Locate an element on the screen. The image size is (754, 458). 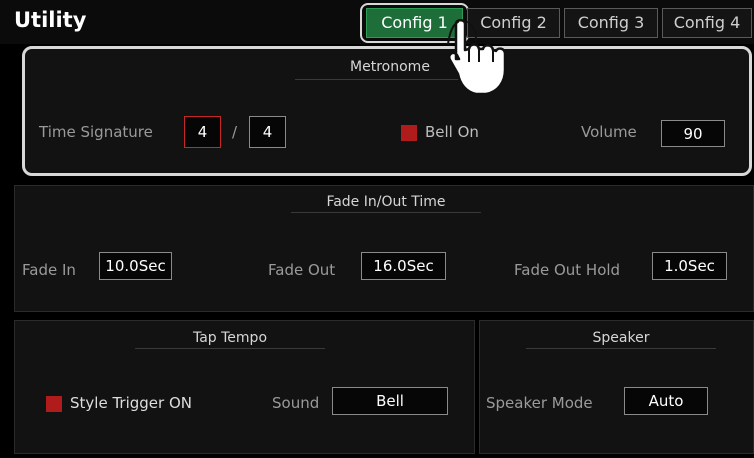
time-signature-label: Time Signature is located at coordinates (96, 132).